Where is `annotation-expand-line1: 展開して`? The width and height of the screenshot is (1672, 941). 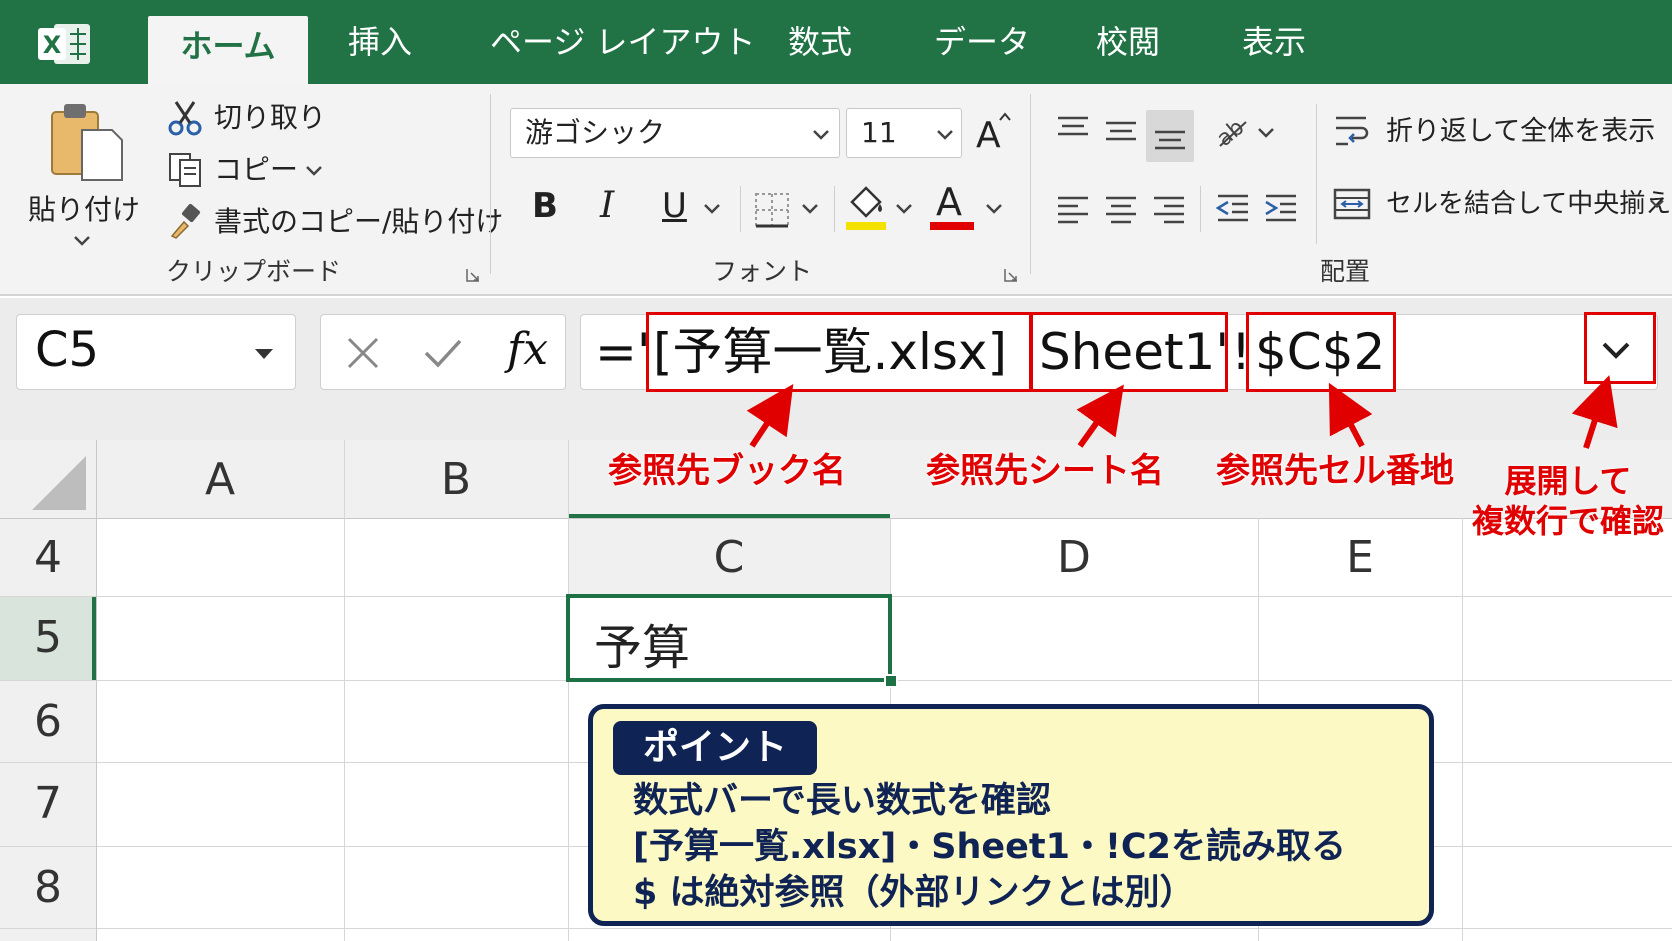
annotation-expand-line1: 展開して is located at coordinates (1568, 481).